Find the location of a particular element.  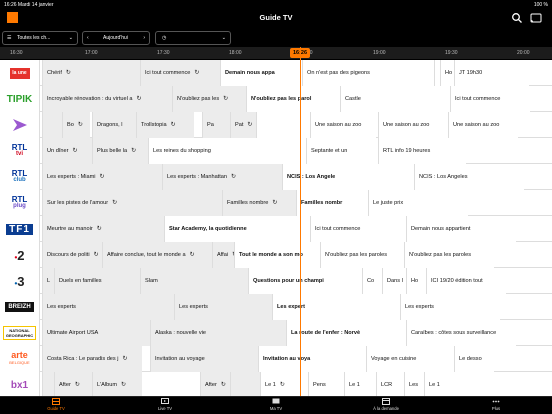

program-cell: Dans l is located at coordinates (394, 281).